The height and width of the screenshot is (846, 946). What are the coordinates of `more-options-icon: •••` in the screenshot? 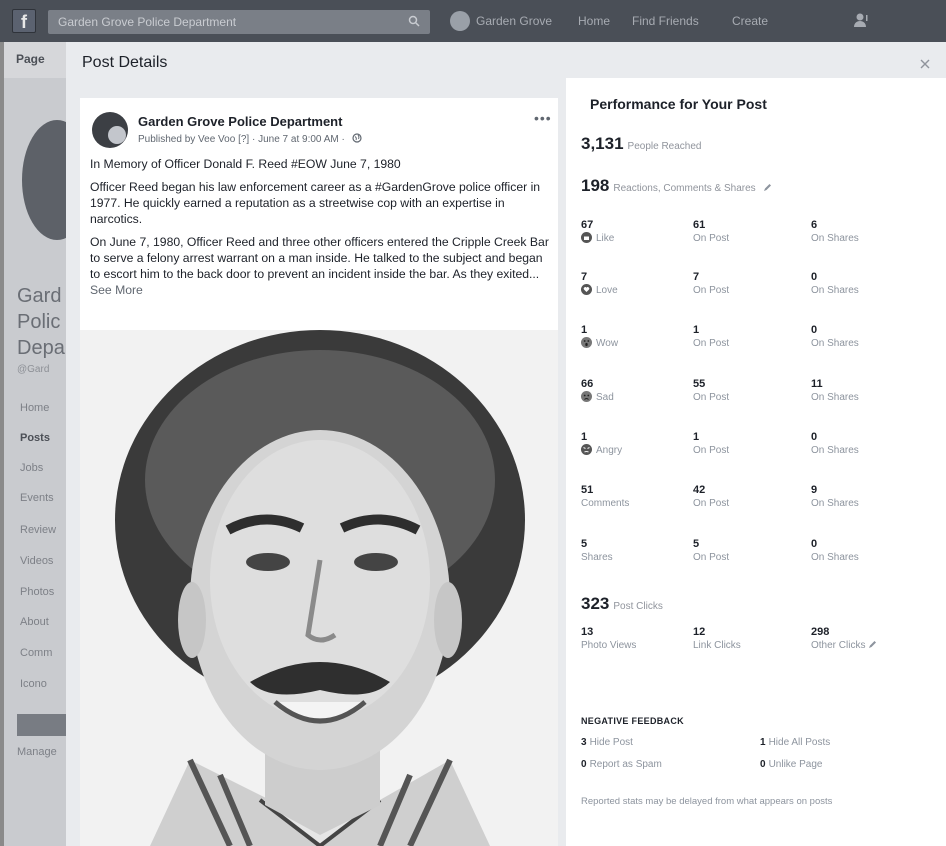 It's located at (543, 118).